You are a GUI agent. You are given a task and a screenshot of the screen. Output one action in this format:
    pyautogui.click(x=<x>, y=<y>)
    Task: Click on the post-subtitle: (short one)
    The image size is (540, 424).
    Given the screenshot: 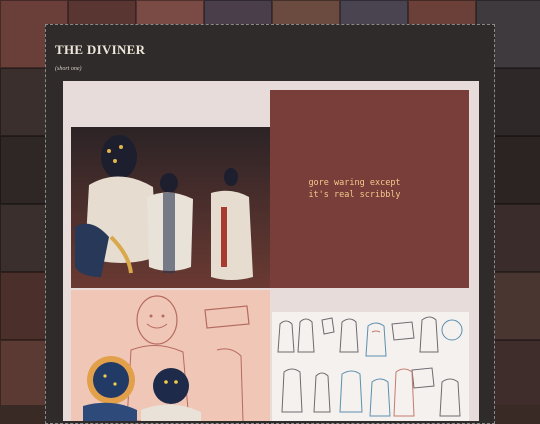 What is the action you would take?
    pyautogui.click(x=68, y=69)
    